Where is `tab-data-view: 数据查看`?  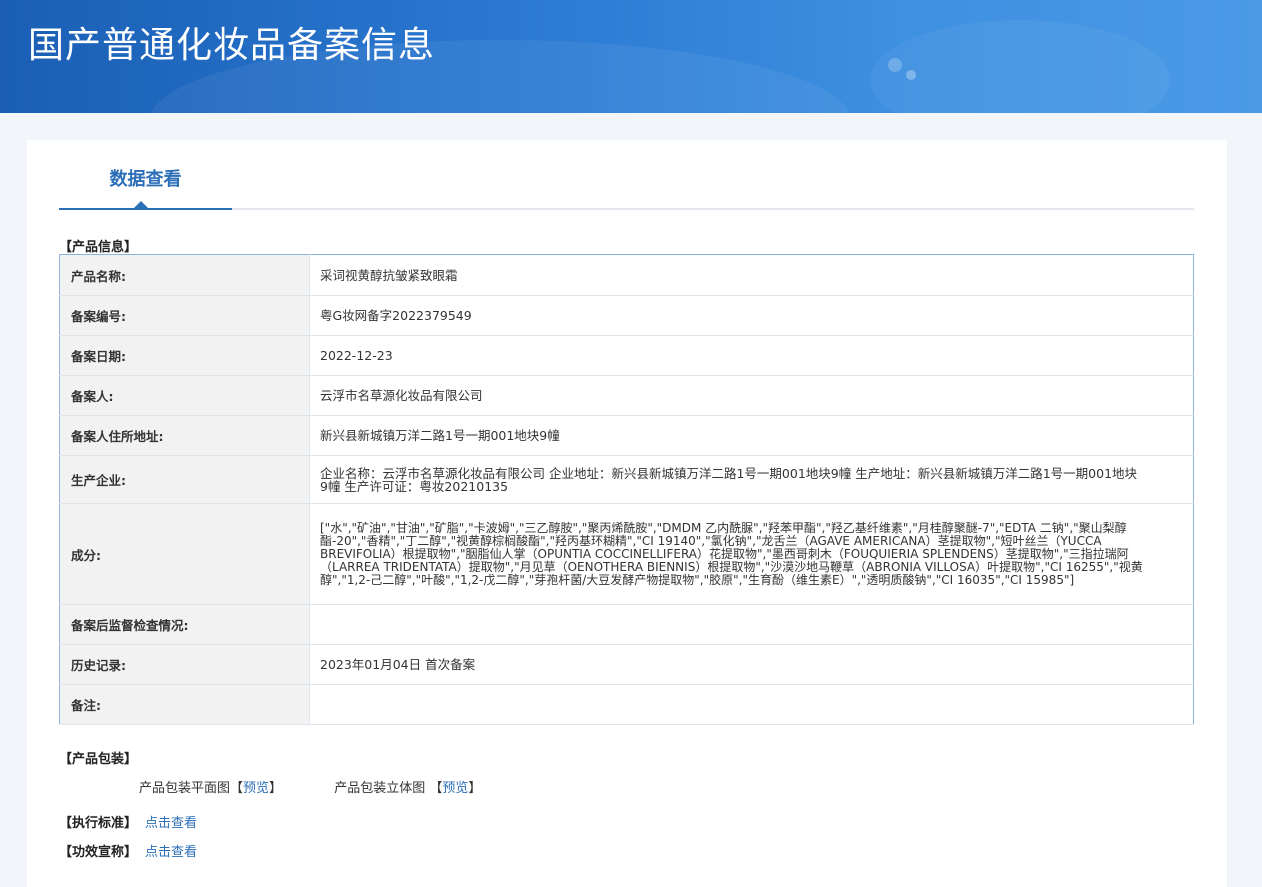 tab-data-view: 数据查看 is located at coordinates (145, 175).